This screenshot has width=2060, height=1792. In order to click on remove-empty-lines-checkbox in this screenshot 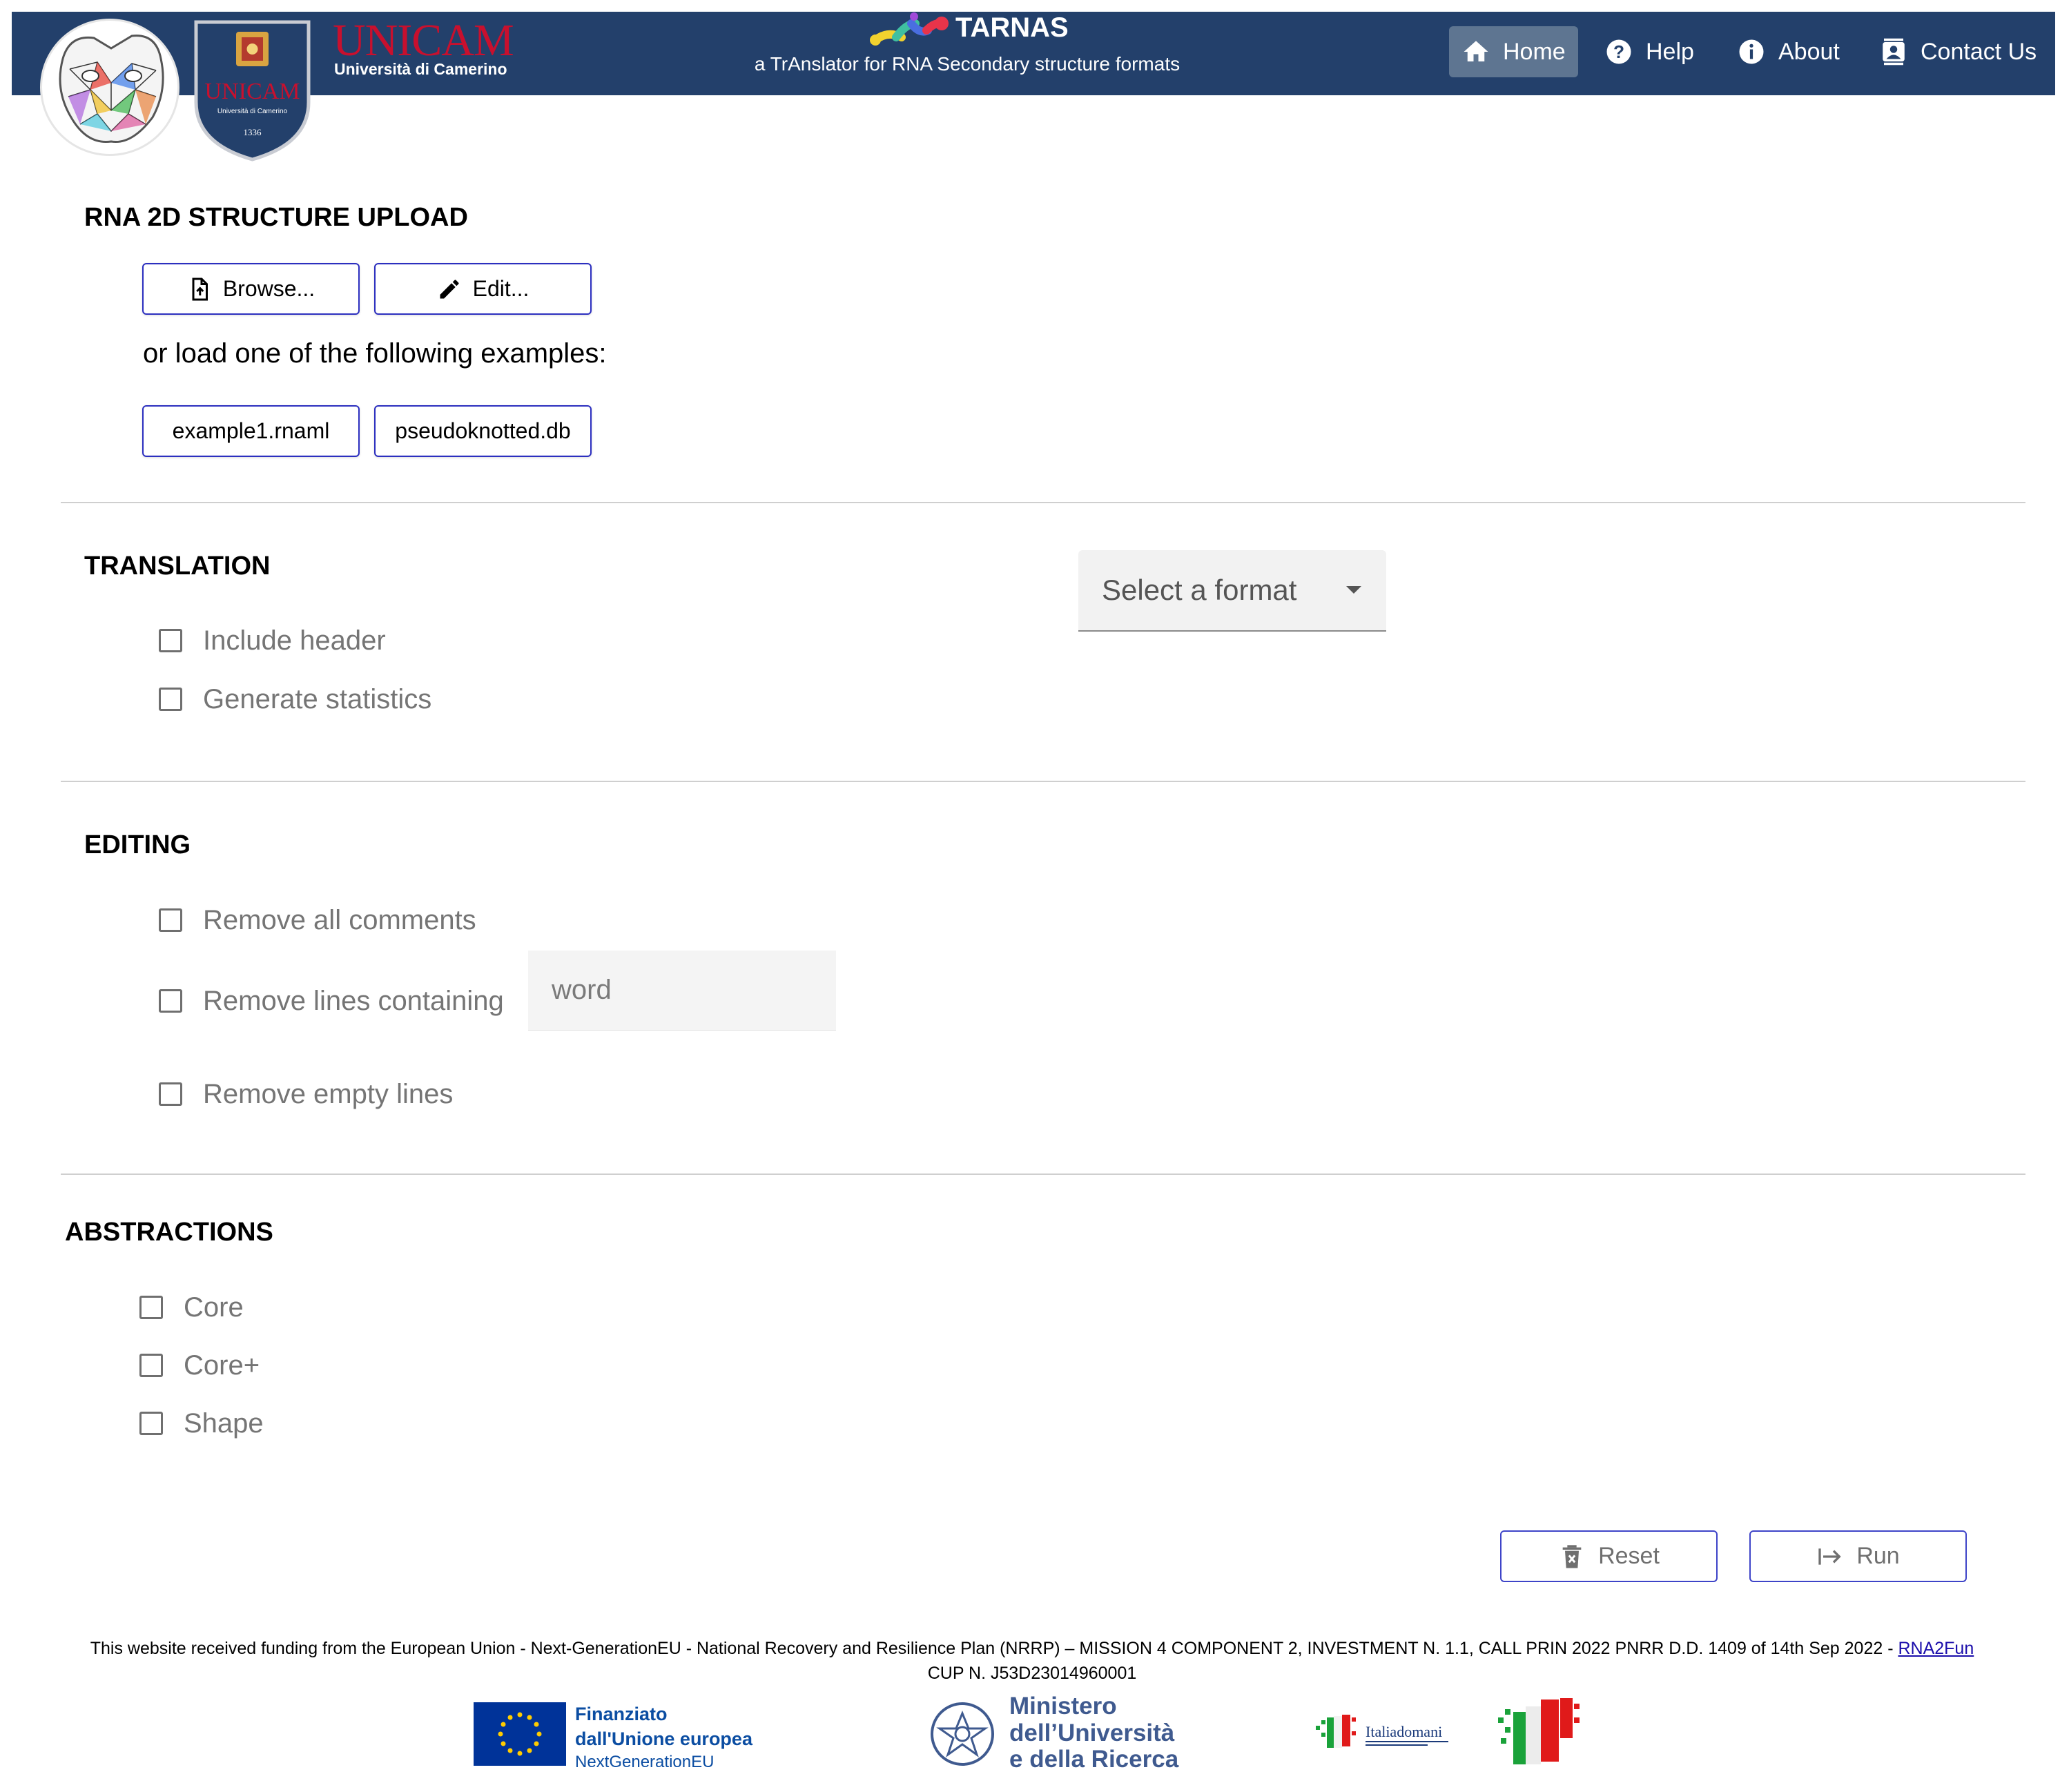, I will do `click(170, 1094)`.